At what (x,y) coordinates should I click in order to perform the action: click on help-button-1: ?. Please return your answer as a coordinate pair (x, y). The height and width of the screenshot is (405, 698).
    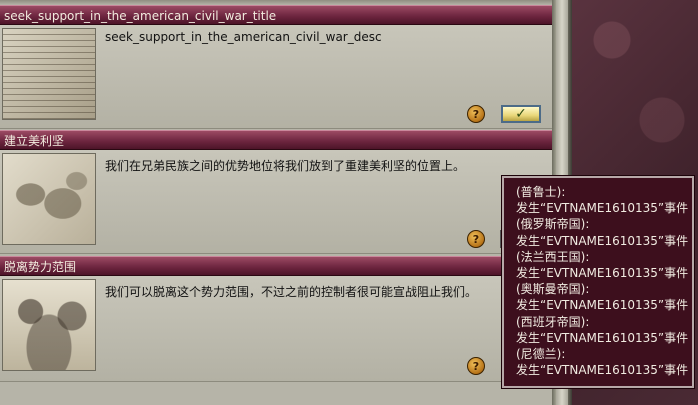
    Looking at the image, I should click on (476, 114).